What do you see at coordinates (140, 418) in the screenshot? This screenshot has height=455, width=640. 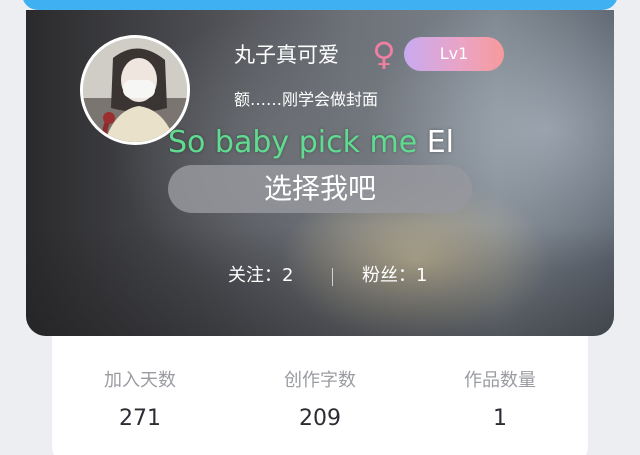 I see `stat-value: 271` at bounding box center [140, 418].